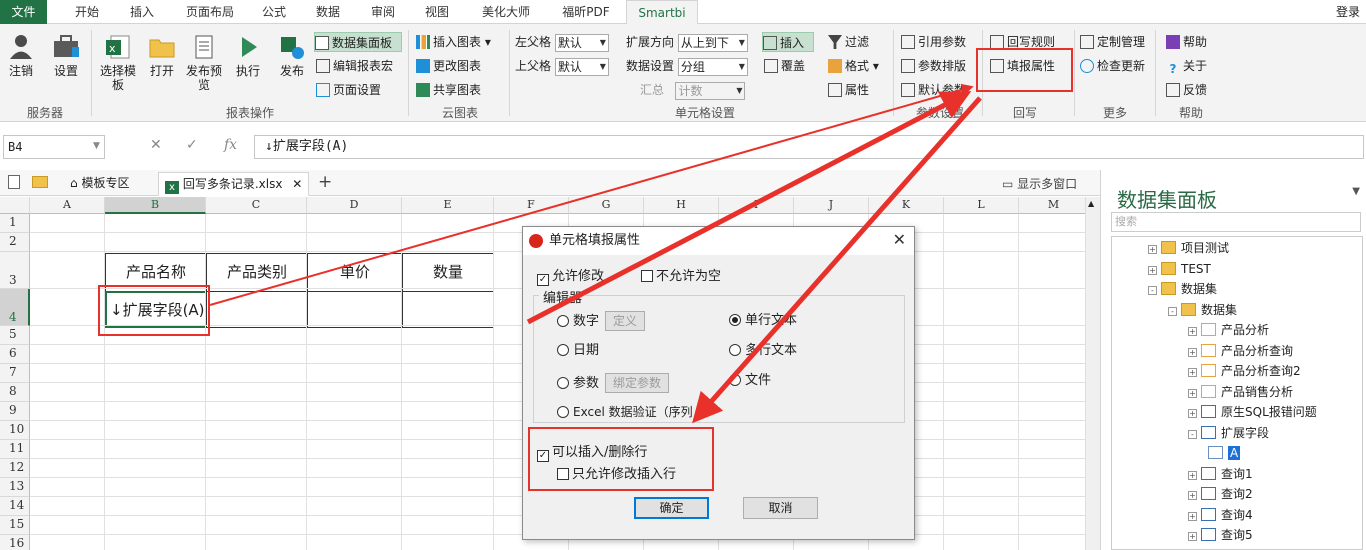 The image size is (1366, 550). I want to click on row-header-8: 8, so click(15, 392).